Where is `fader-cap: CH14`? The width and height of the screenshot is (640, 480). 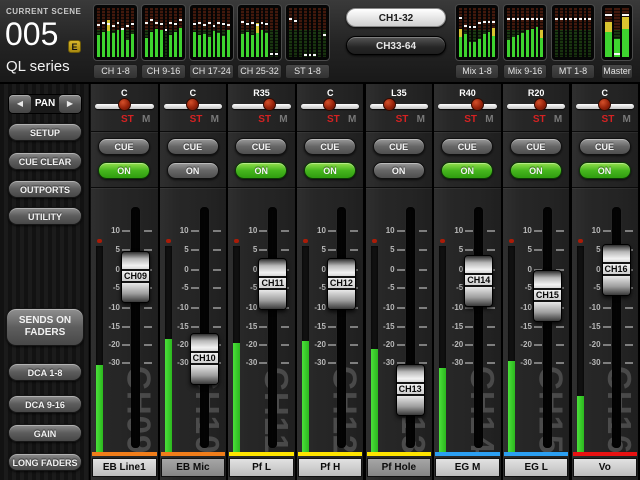
fader-cap: CH14 is located at coordinates (479, 280).